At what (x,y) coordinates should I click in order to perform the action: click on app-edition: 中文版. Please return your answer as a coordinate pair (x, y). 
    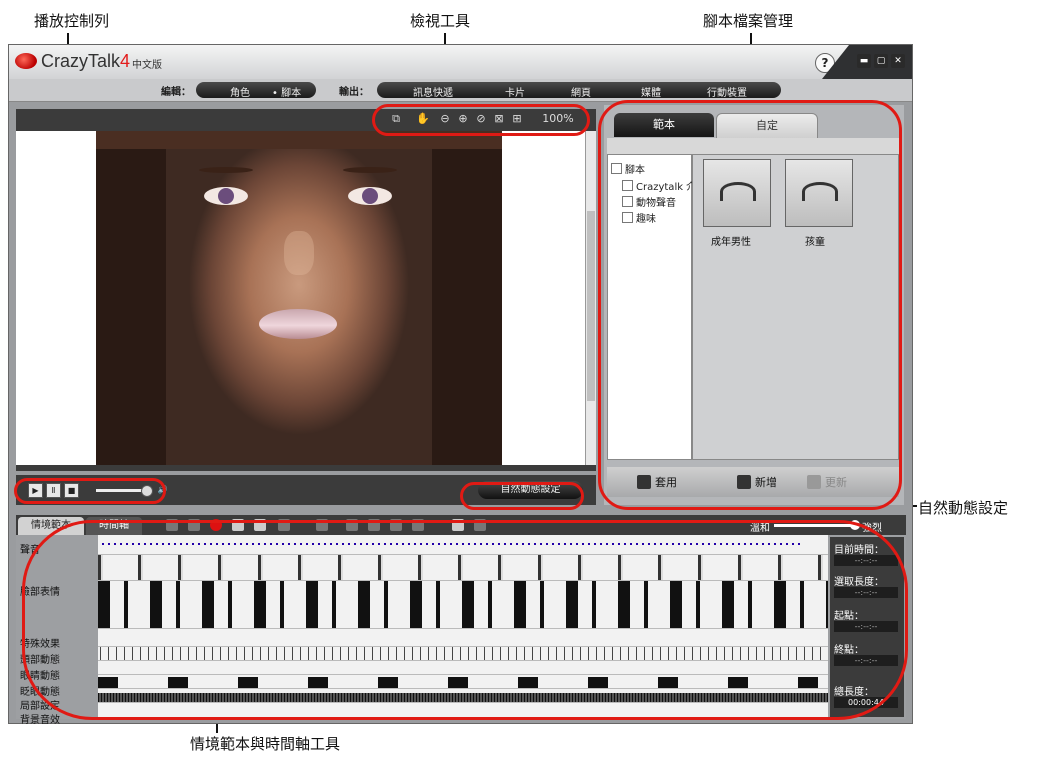
    Looking at the image, I should click on (147, 65).